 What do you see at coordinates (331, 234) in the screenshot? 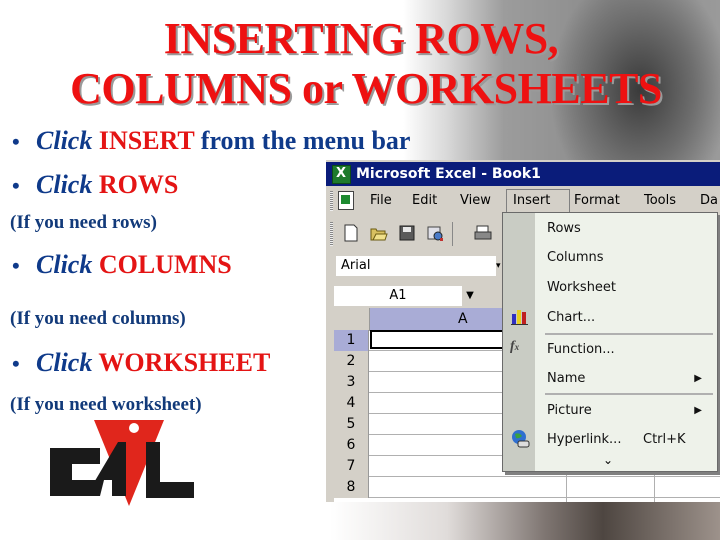
I see `toolbar-grip` at bounding box center [331, 234].